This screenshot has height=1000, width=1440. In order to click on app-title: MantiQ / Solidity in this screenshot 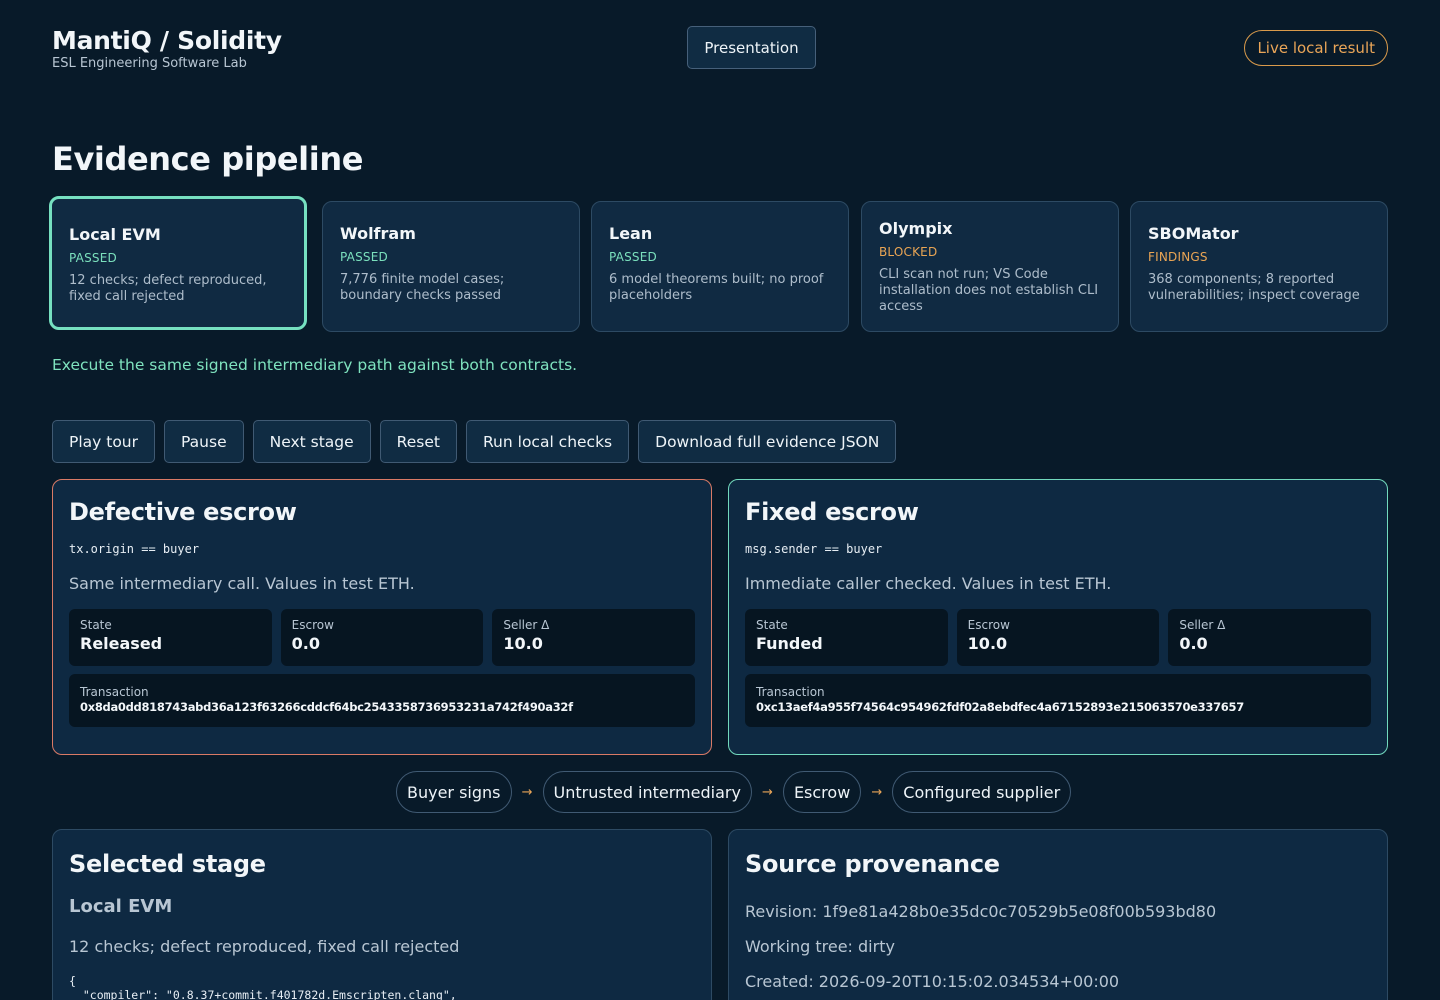, I will do `click(167, 40)`.